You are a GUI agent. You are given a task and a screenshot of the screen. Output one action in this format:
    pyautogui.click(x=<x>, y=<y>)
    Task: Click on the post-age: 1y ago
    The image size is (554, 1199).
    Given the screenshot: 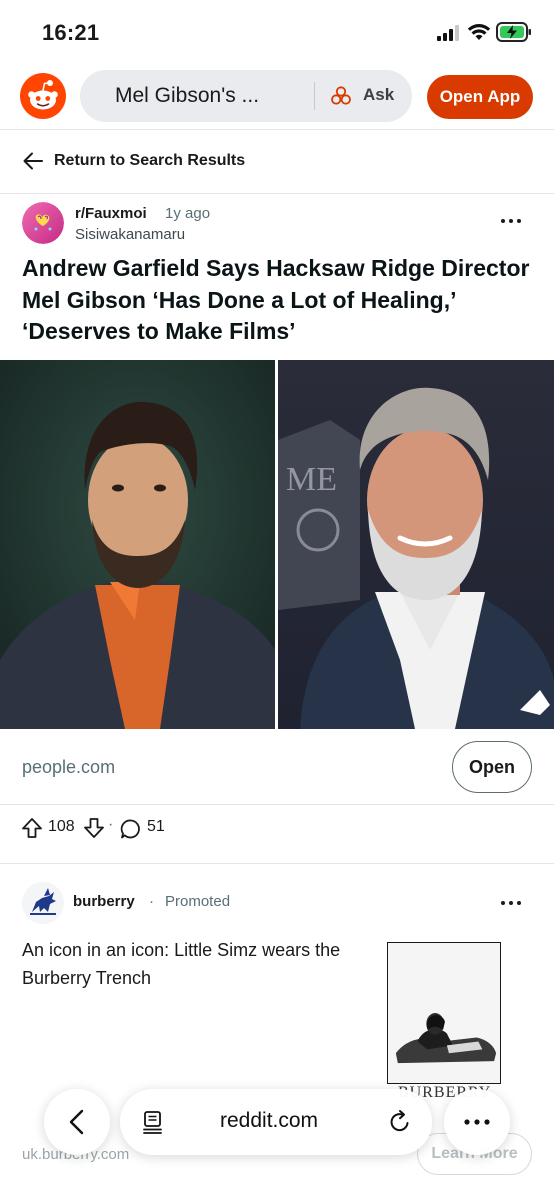 What is the action you would take?
    pyautogui.click(x=188, y=213)
    